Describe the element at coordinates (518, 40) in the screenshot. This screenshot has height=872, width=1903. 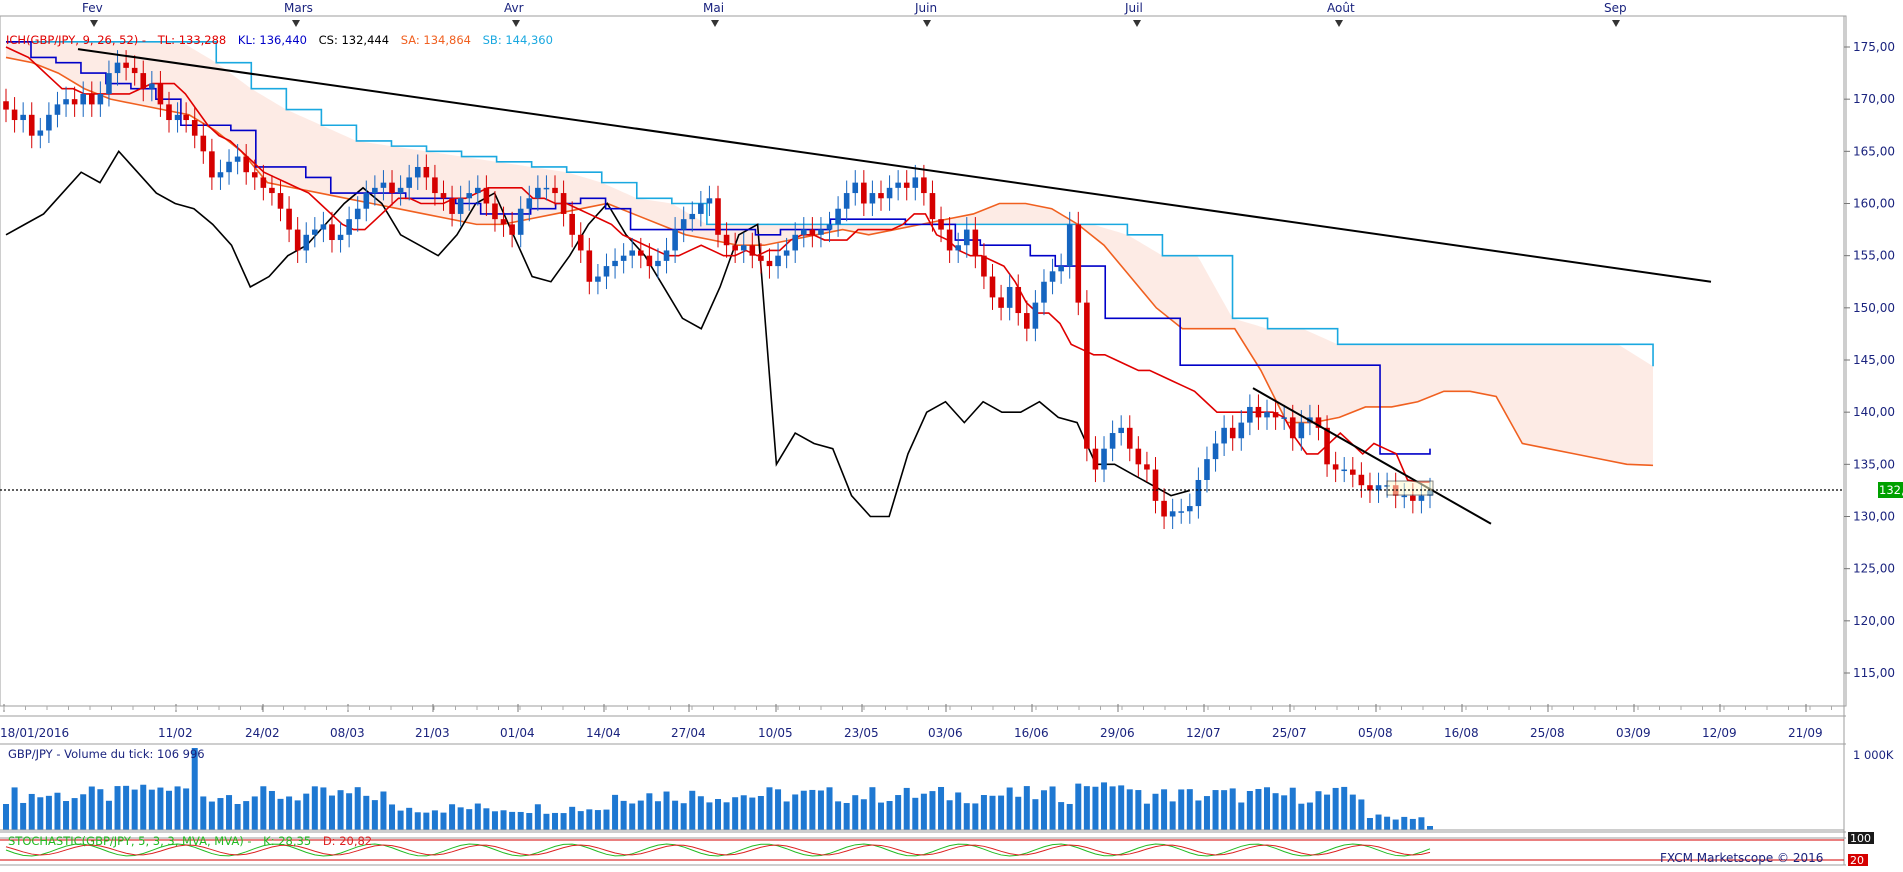
I see `senkou-b-label: SB: 144,360` at that location.